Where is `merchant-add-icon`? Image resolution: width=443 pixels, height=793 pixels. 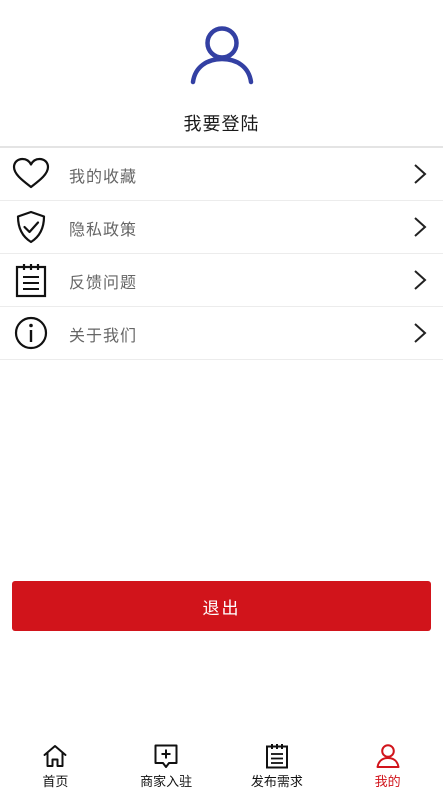
merchant-add-icon is located at coordinates (166, 756).